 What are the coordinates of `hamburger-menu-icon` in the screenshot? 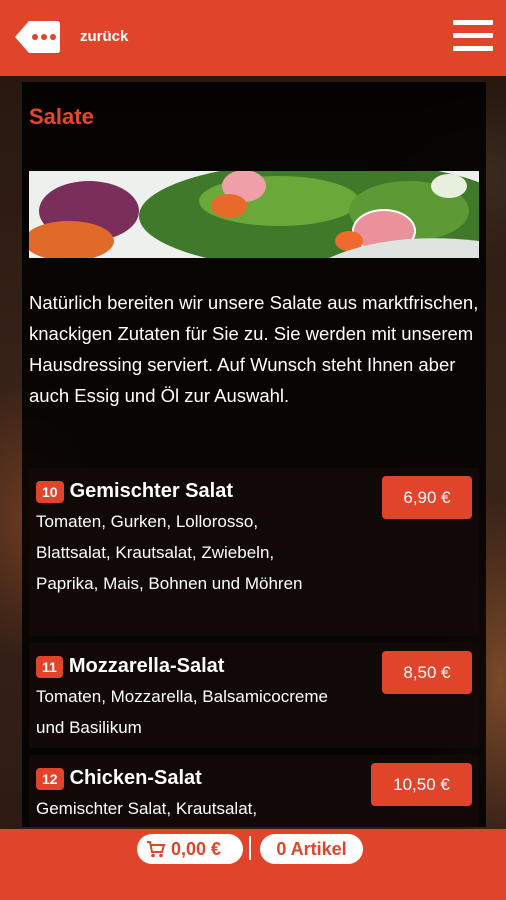 It's located at (473, 36).